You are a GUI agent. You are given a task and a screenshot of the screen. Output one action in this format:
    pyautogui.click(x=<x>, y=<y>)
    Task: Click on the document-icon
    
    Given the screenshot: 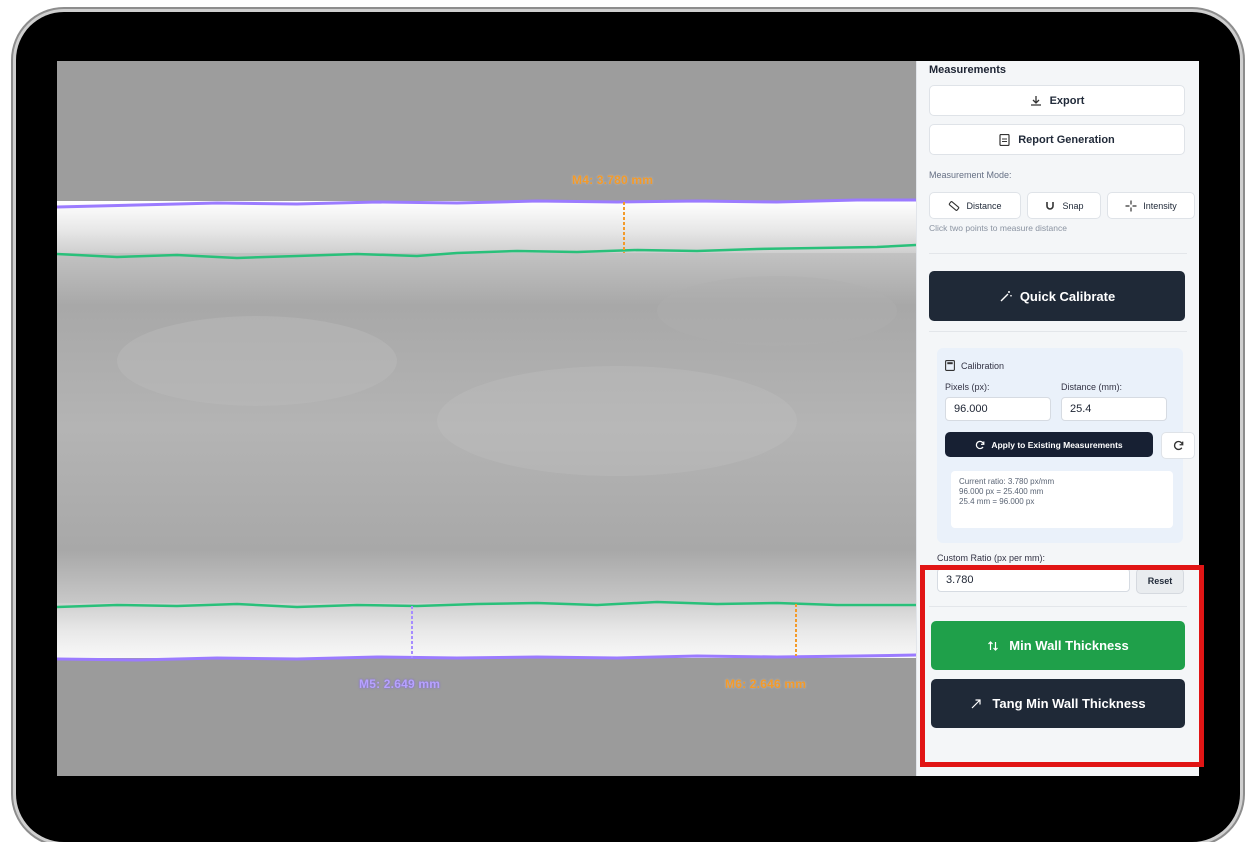 What is the action you would take?
    pyautogui.click(x=1004, y=139)
    